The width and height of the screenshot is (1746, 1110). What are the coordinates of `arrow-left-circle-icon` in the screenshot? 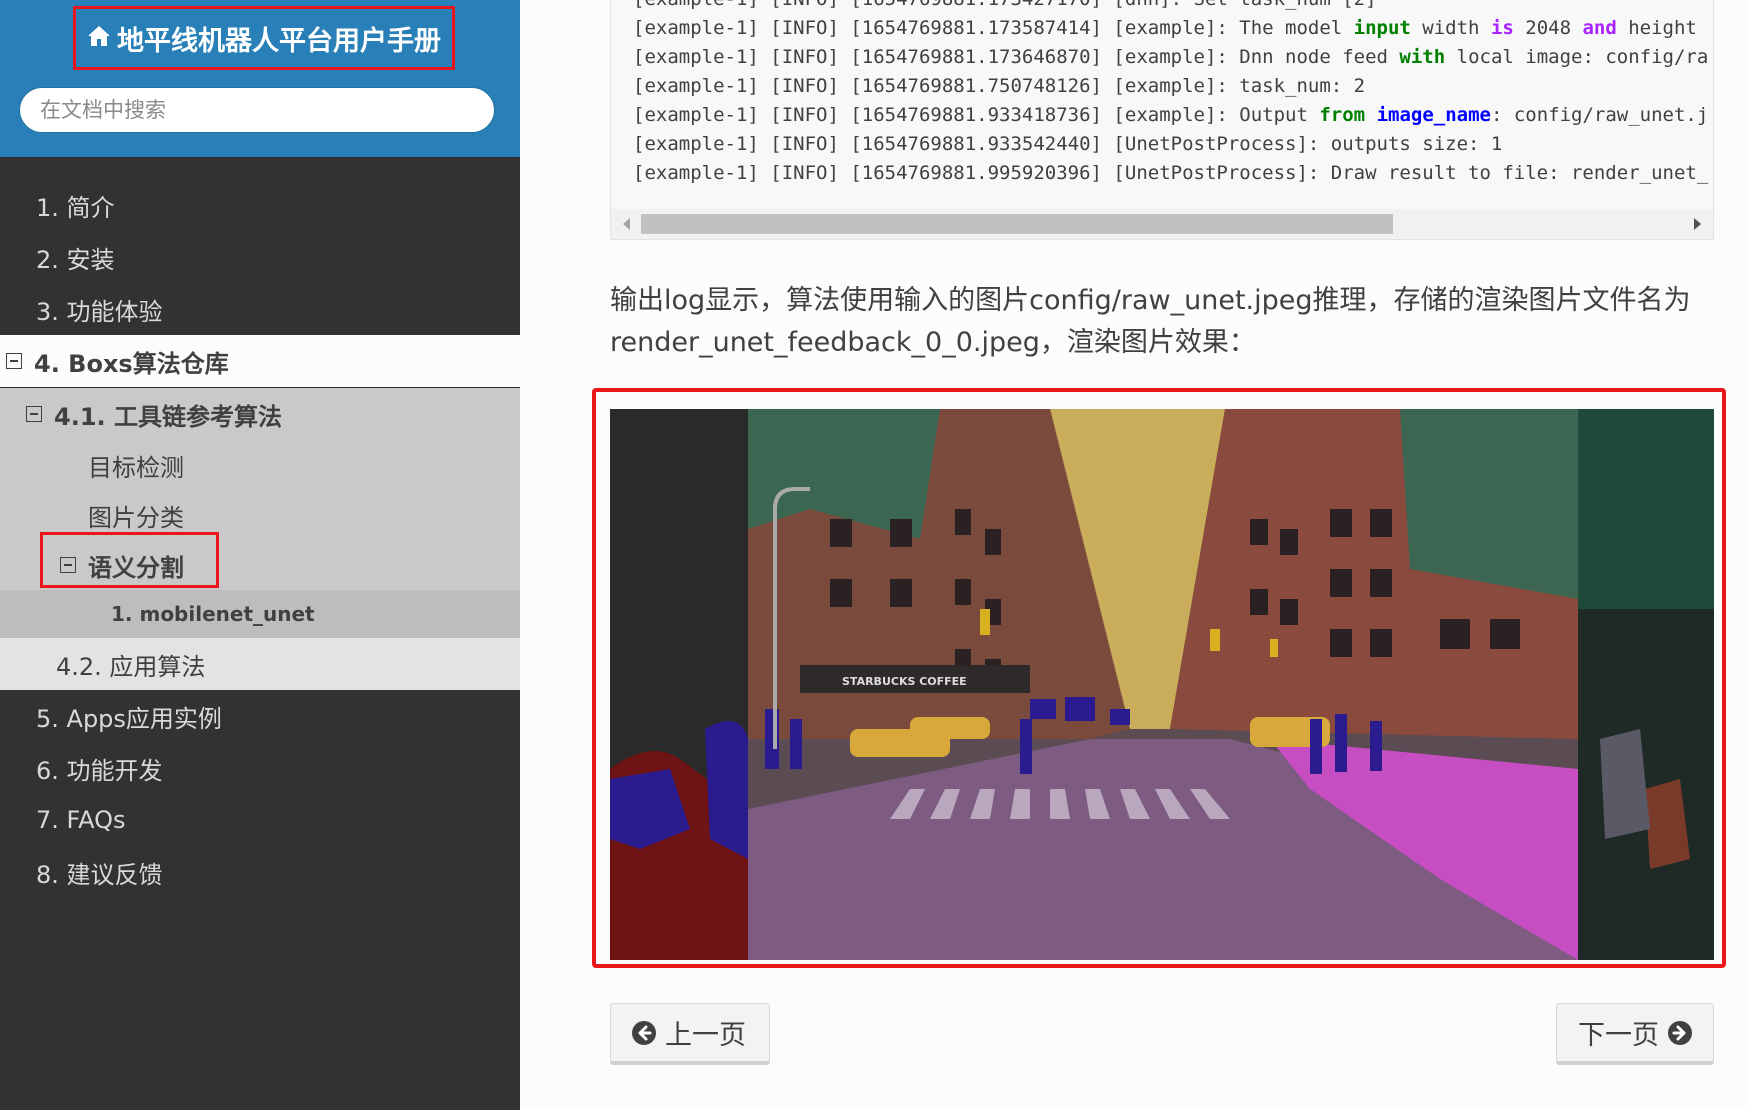 It's located at (644, 1032).